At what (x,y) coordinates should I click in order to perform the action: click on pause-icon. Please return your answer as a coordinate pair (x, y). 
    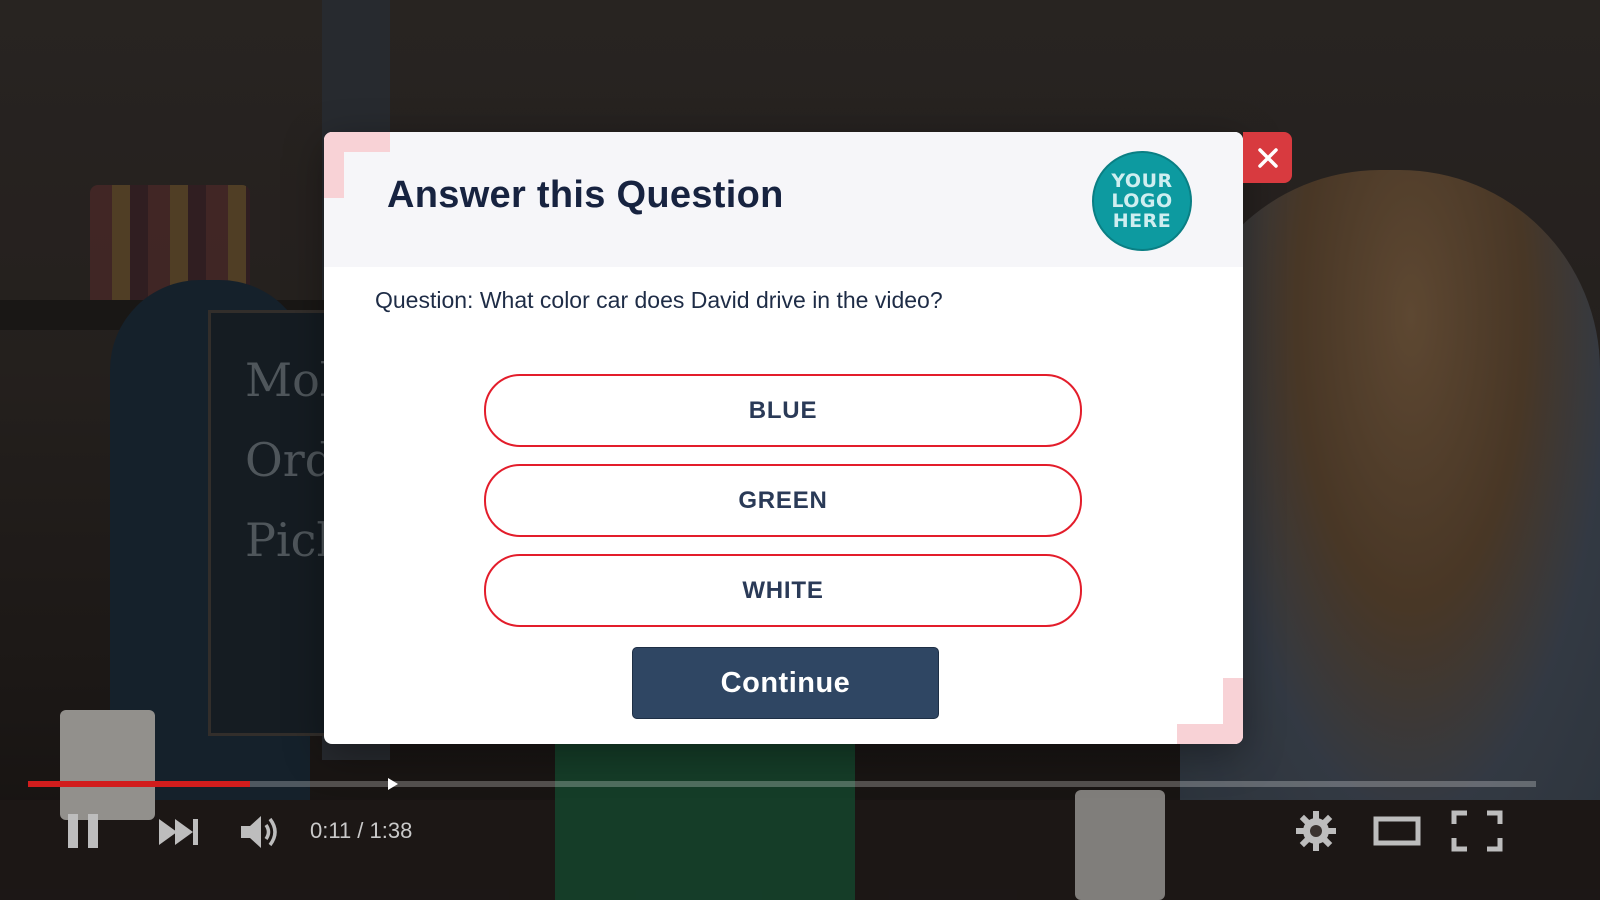
    Looking at the image, I should click on (83, 831).